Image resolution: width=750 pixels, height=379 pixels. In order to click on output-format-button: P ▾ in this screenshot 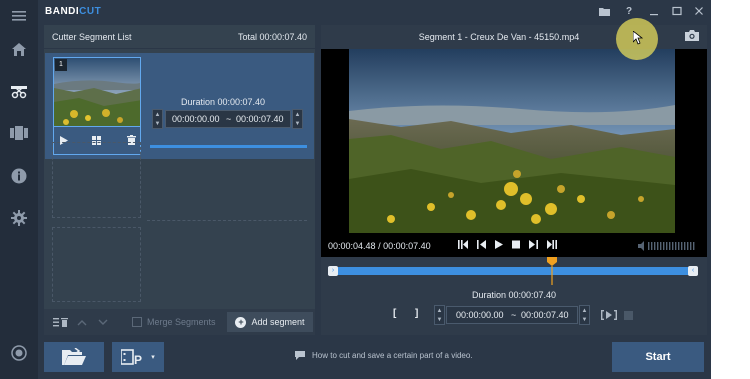, I will do `click(138, 357)`.